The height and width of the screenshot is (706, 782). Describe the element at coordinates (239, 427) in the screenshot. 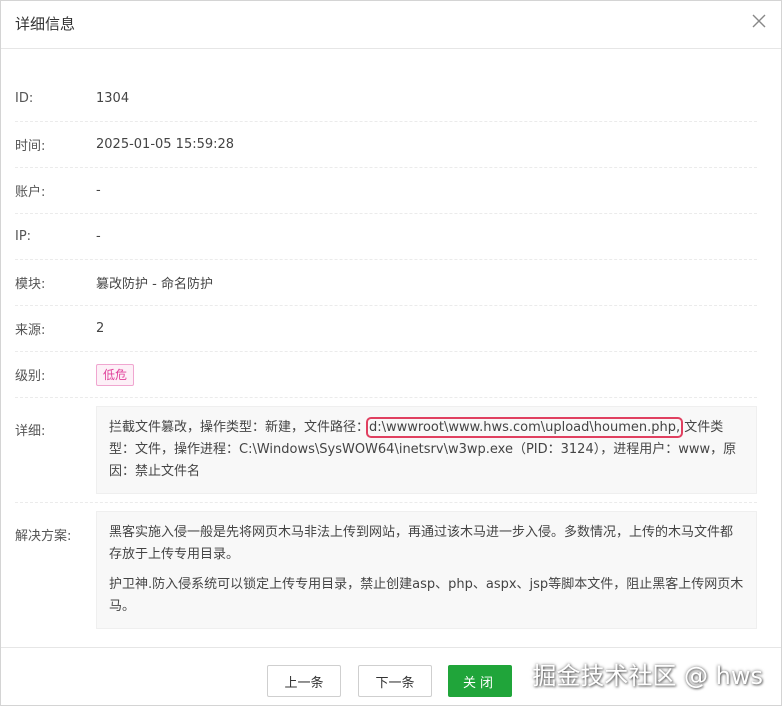

I see `detail-prefix: 拦截文件篡改，操作类型：新建，文件路径：` at that location.